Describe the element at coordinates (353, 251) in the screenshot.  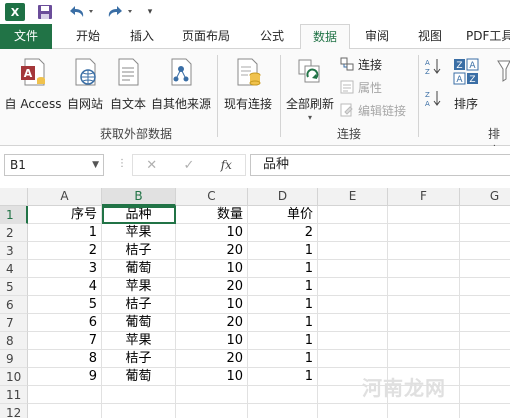
I see `cell-e3` at that location.